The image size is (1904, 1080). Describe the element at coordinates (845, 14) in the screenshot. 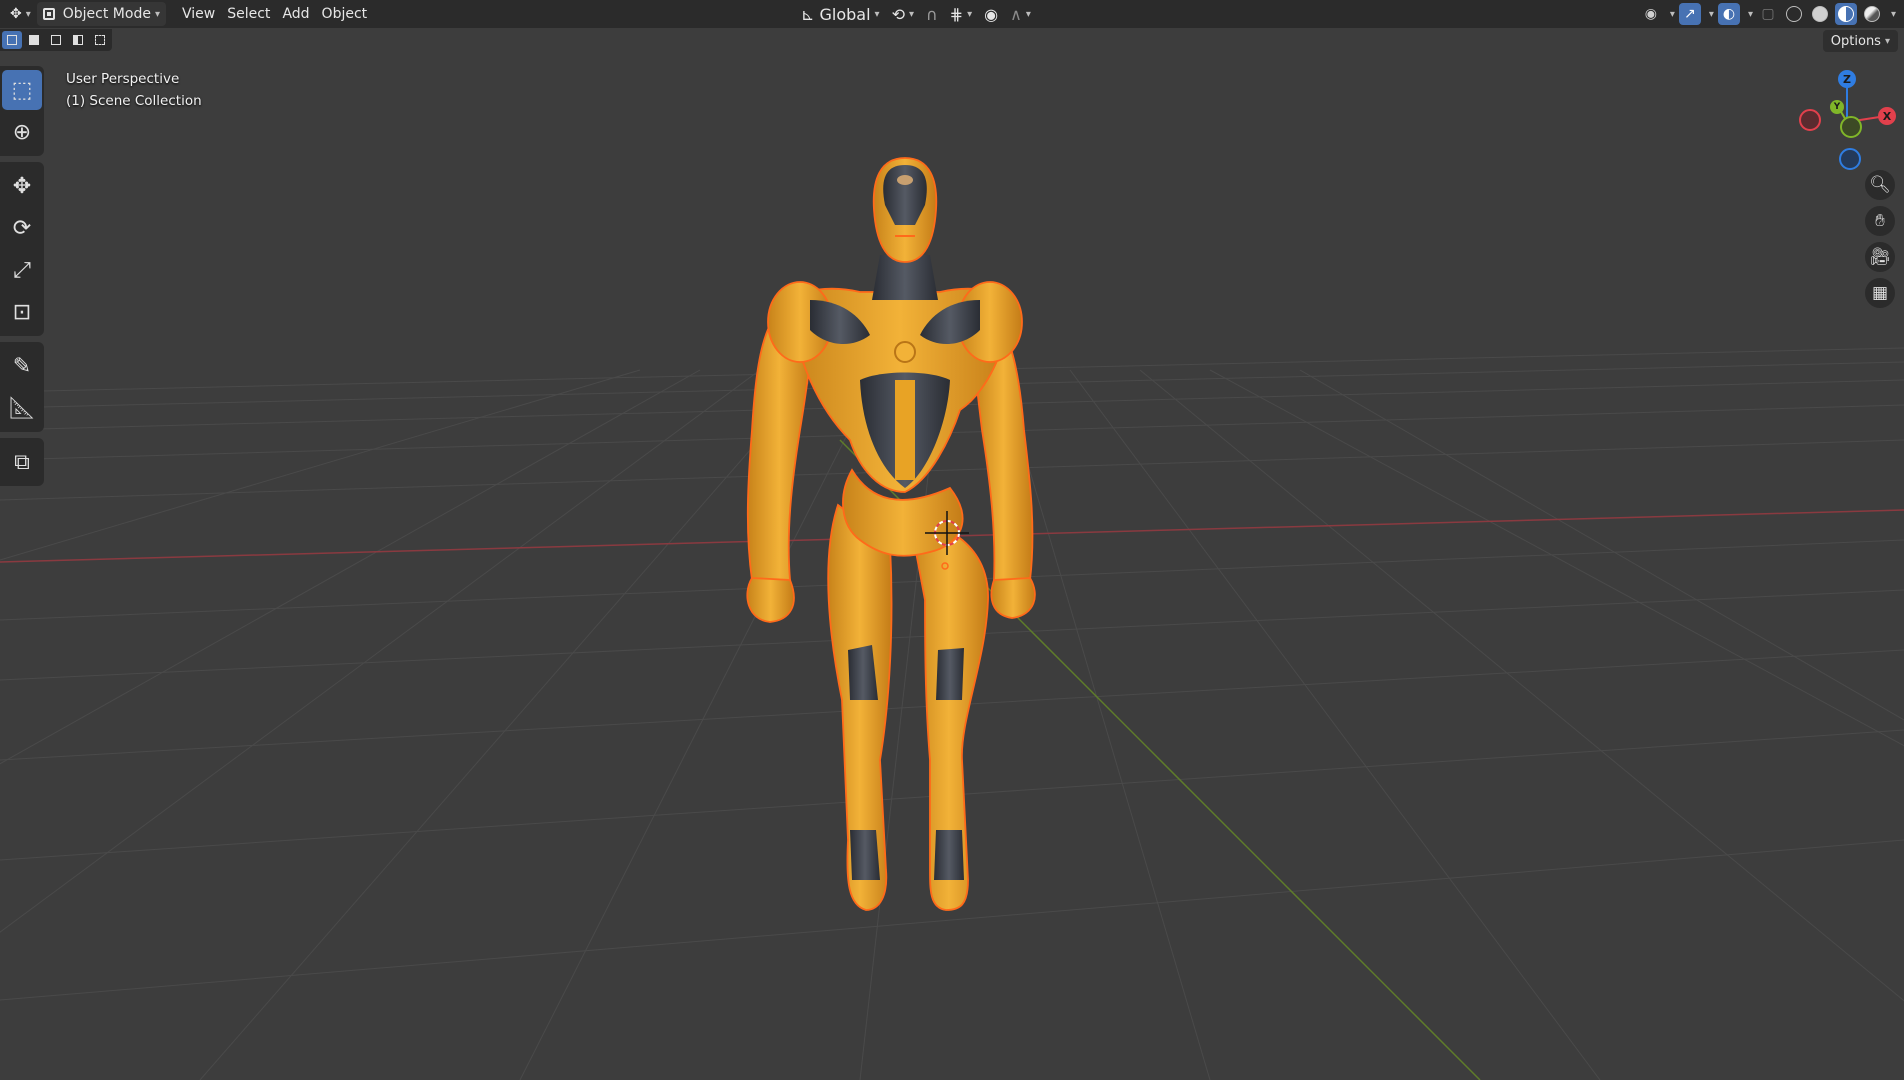

I see `orientation-label: Global` at that location.